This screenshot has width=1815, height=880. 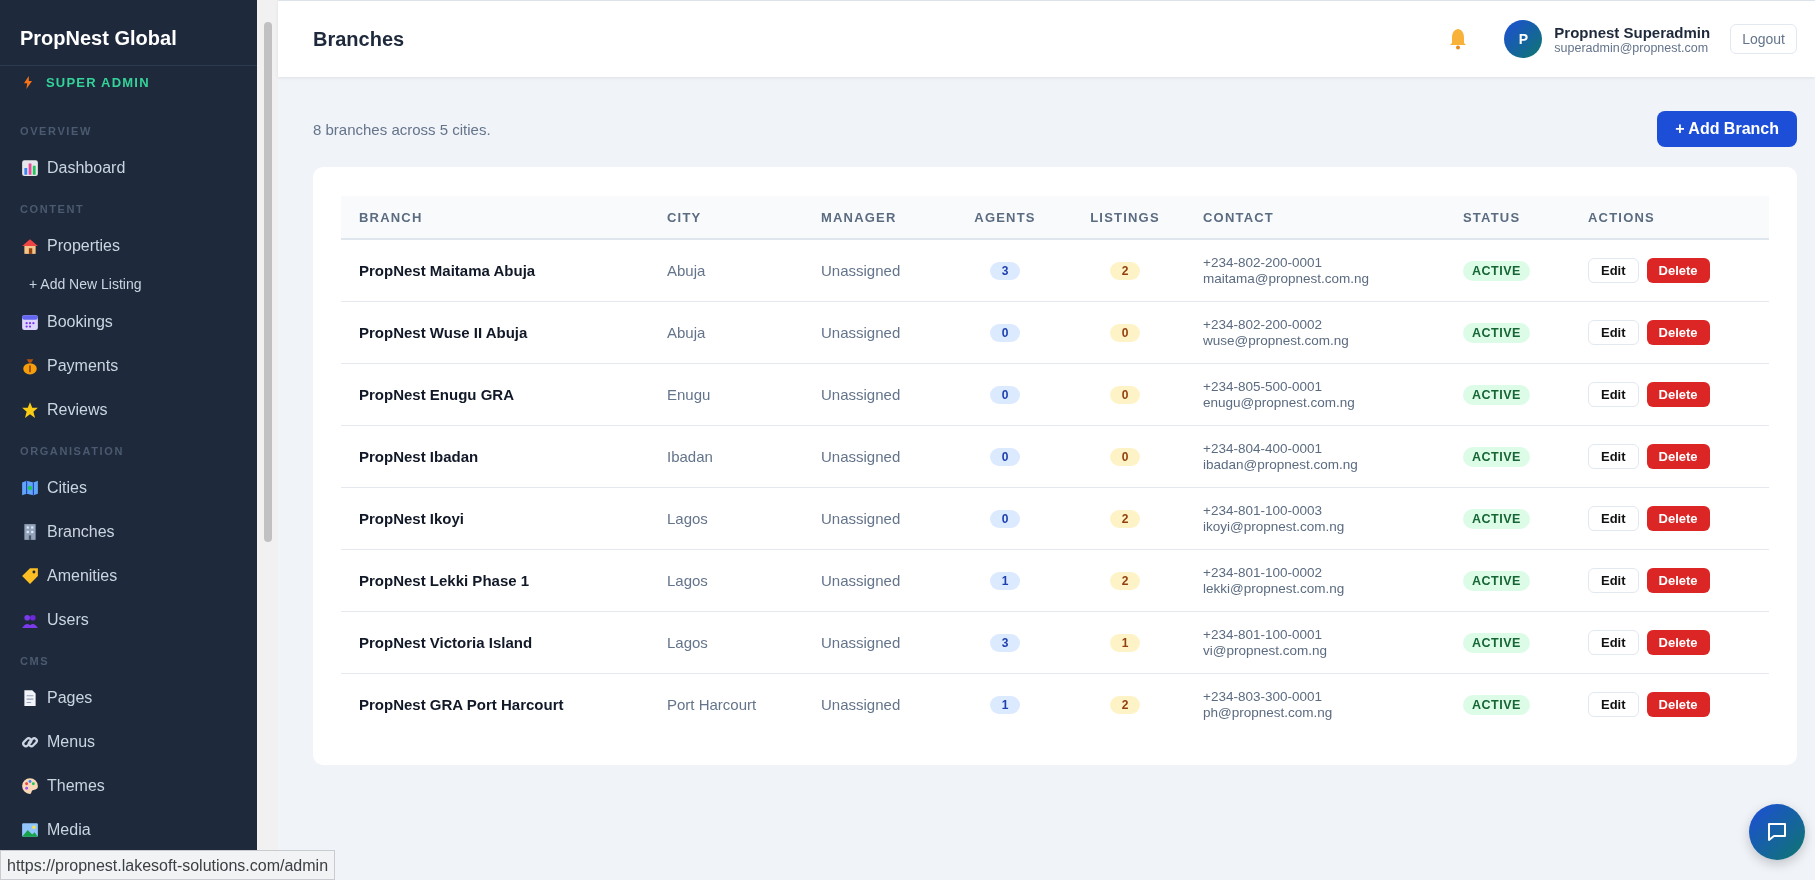 I want to click on logout-button: Logout, so click(x=1763, y=39).